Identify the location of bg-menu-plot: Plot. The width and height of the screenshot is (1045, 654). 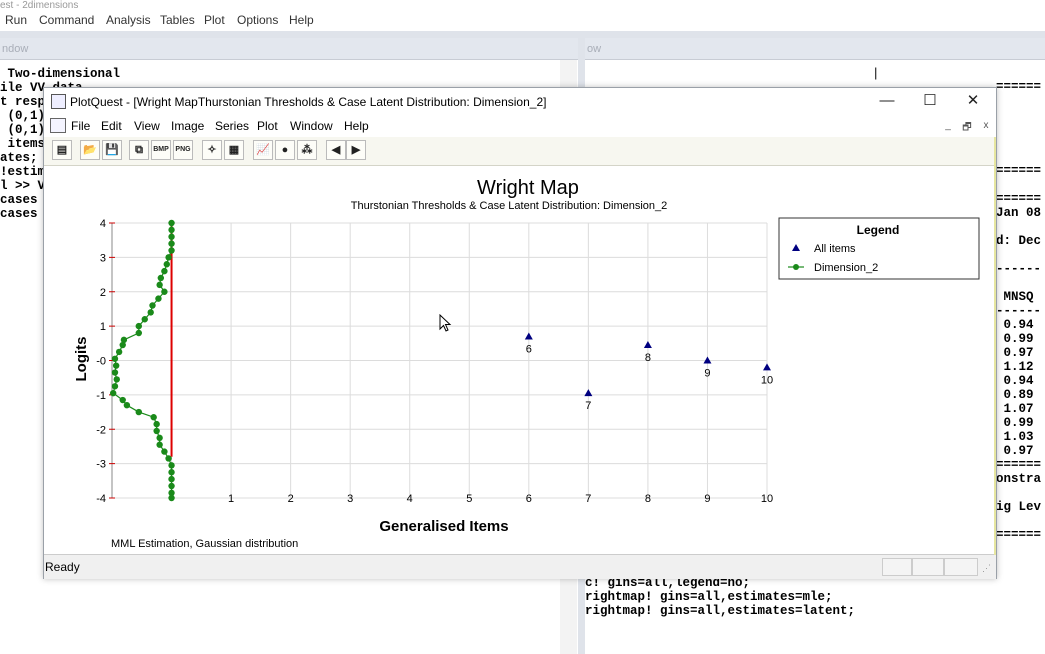
(214, 20).